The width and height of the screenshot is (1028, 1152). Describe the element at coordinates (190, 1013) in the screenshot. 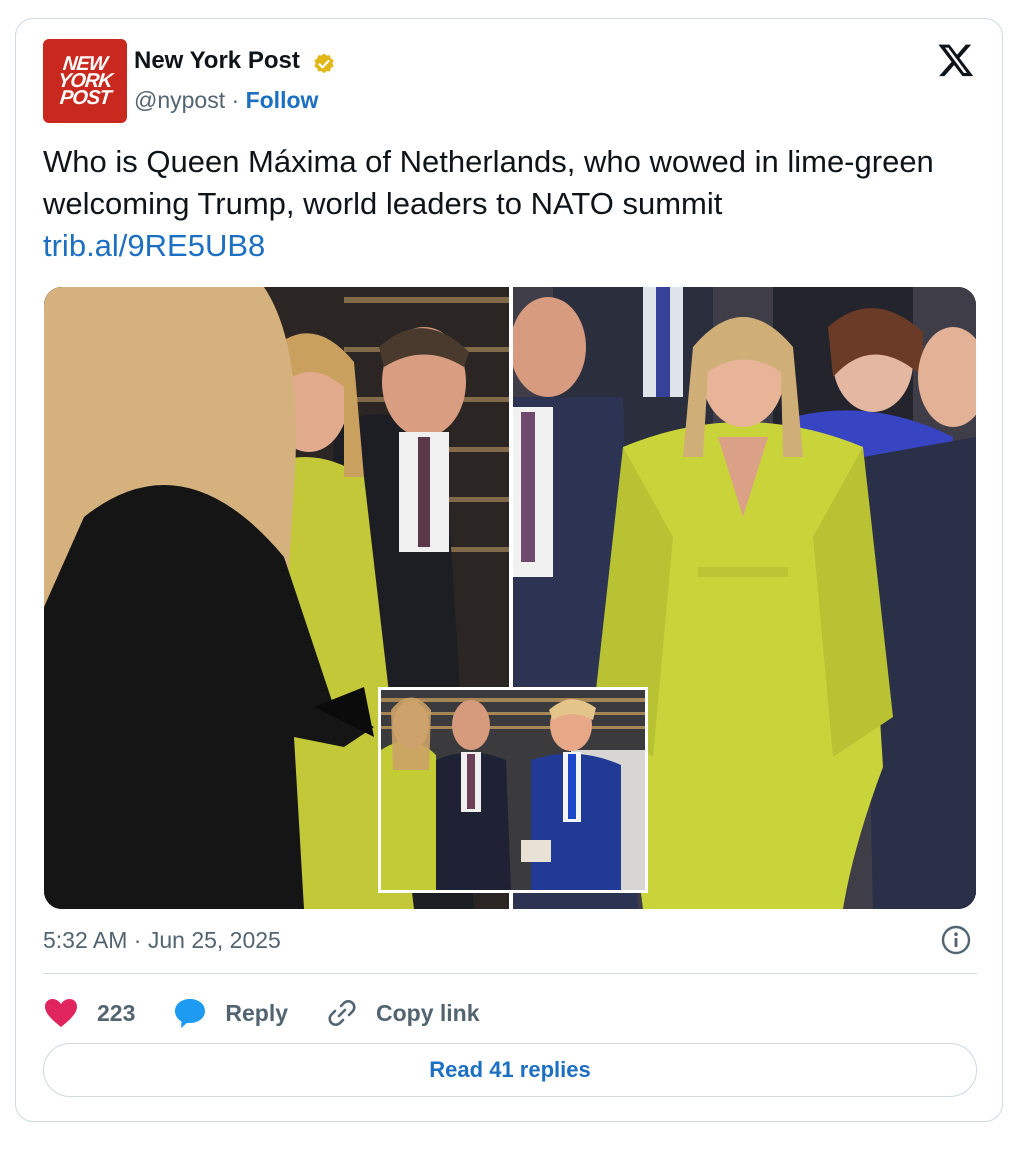

I see `reply-bubble-icon` at that location.